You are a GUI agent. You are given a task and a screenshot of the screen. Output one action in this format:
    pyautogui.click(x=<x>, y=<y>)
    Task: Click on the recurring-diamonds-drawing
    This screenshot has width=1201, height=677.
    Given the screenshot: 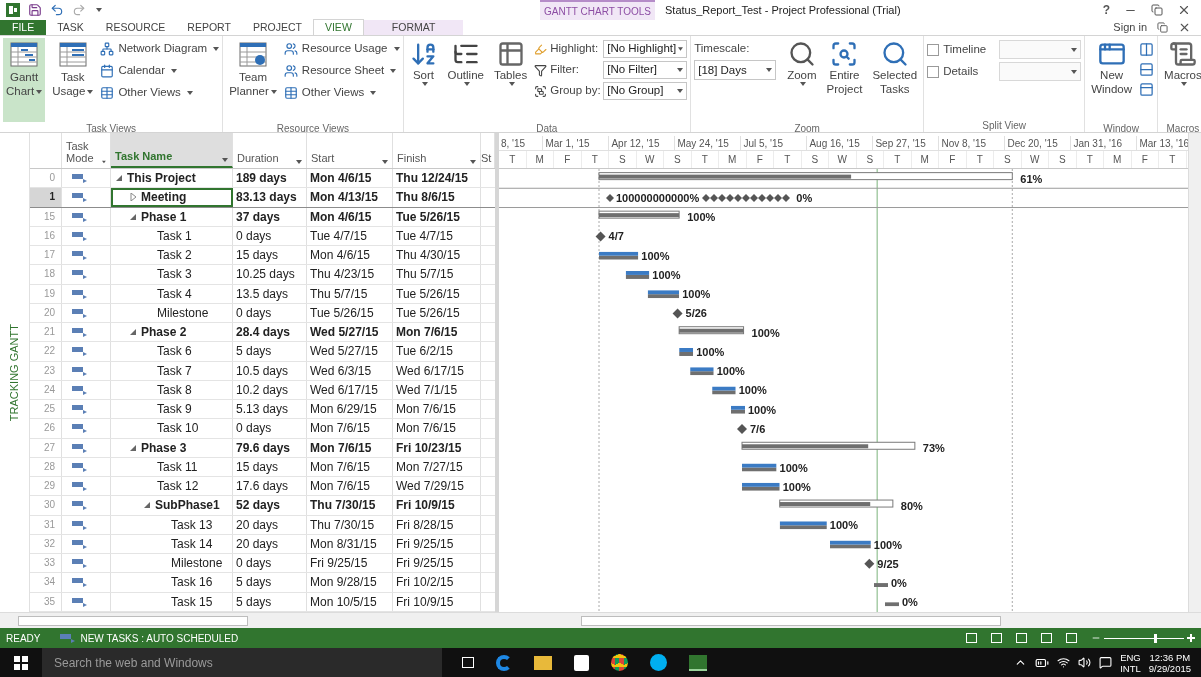 What is the action you would take?
    pyautogui.click(x=698, y=197)
    